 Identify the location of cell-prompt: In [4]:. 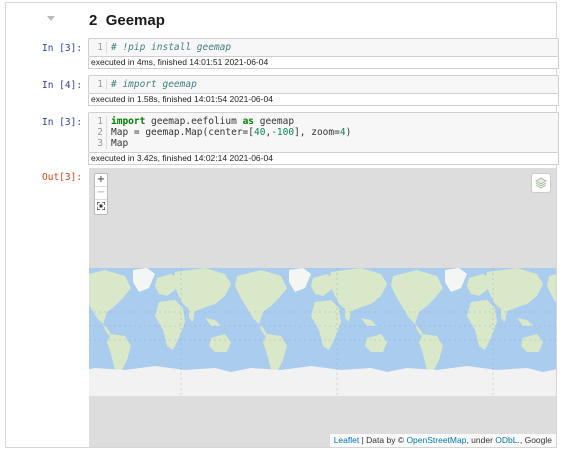
(62, 85).